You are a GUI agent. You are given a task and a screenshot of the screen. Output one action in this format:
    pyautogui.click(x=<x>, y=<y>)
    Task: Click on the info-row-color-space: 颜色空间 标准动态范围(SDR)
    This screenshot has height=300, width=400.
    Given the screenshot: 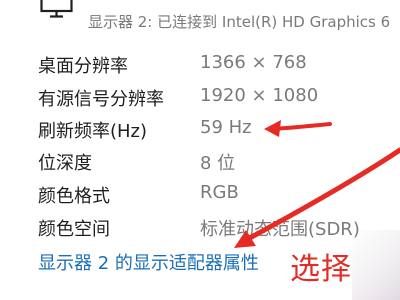 What is the action you would take?
    pyautogui.click(x=219, y=230)
    